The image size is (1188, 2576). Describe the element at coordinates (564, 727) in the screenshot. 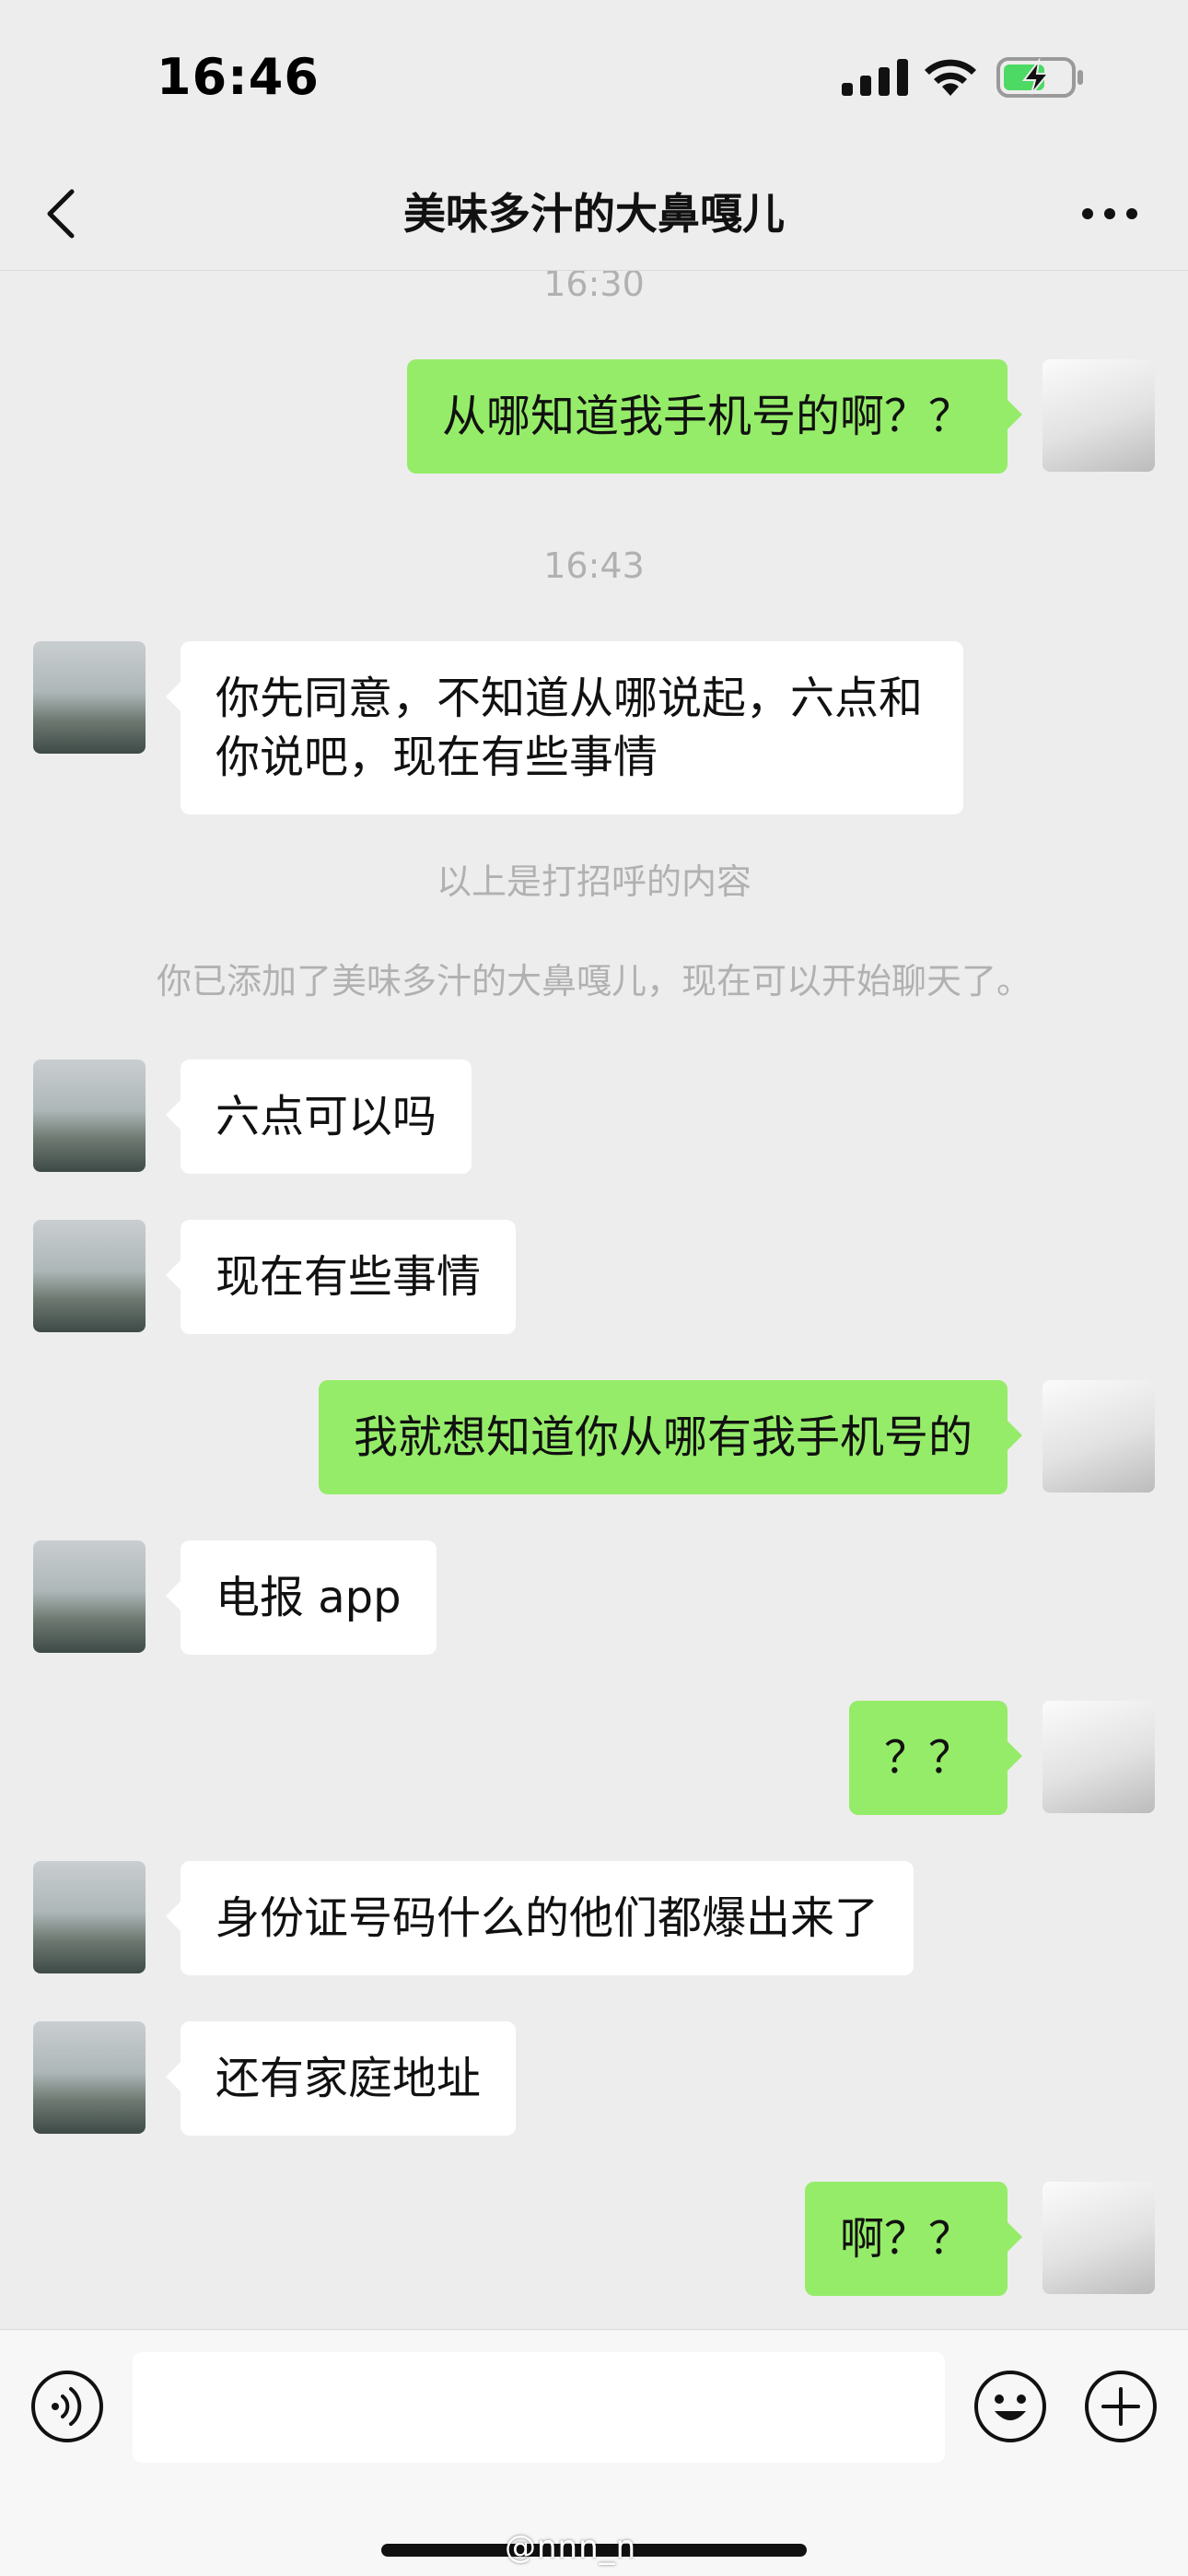

I see `message-received: 你先同意，不知道从哪说起，六点和你说吧，现在有些事情` at that location.